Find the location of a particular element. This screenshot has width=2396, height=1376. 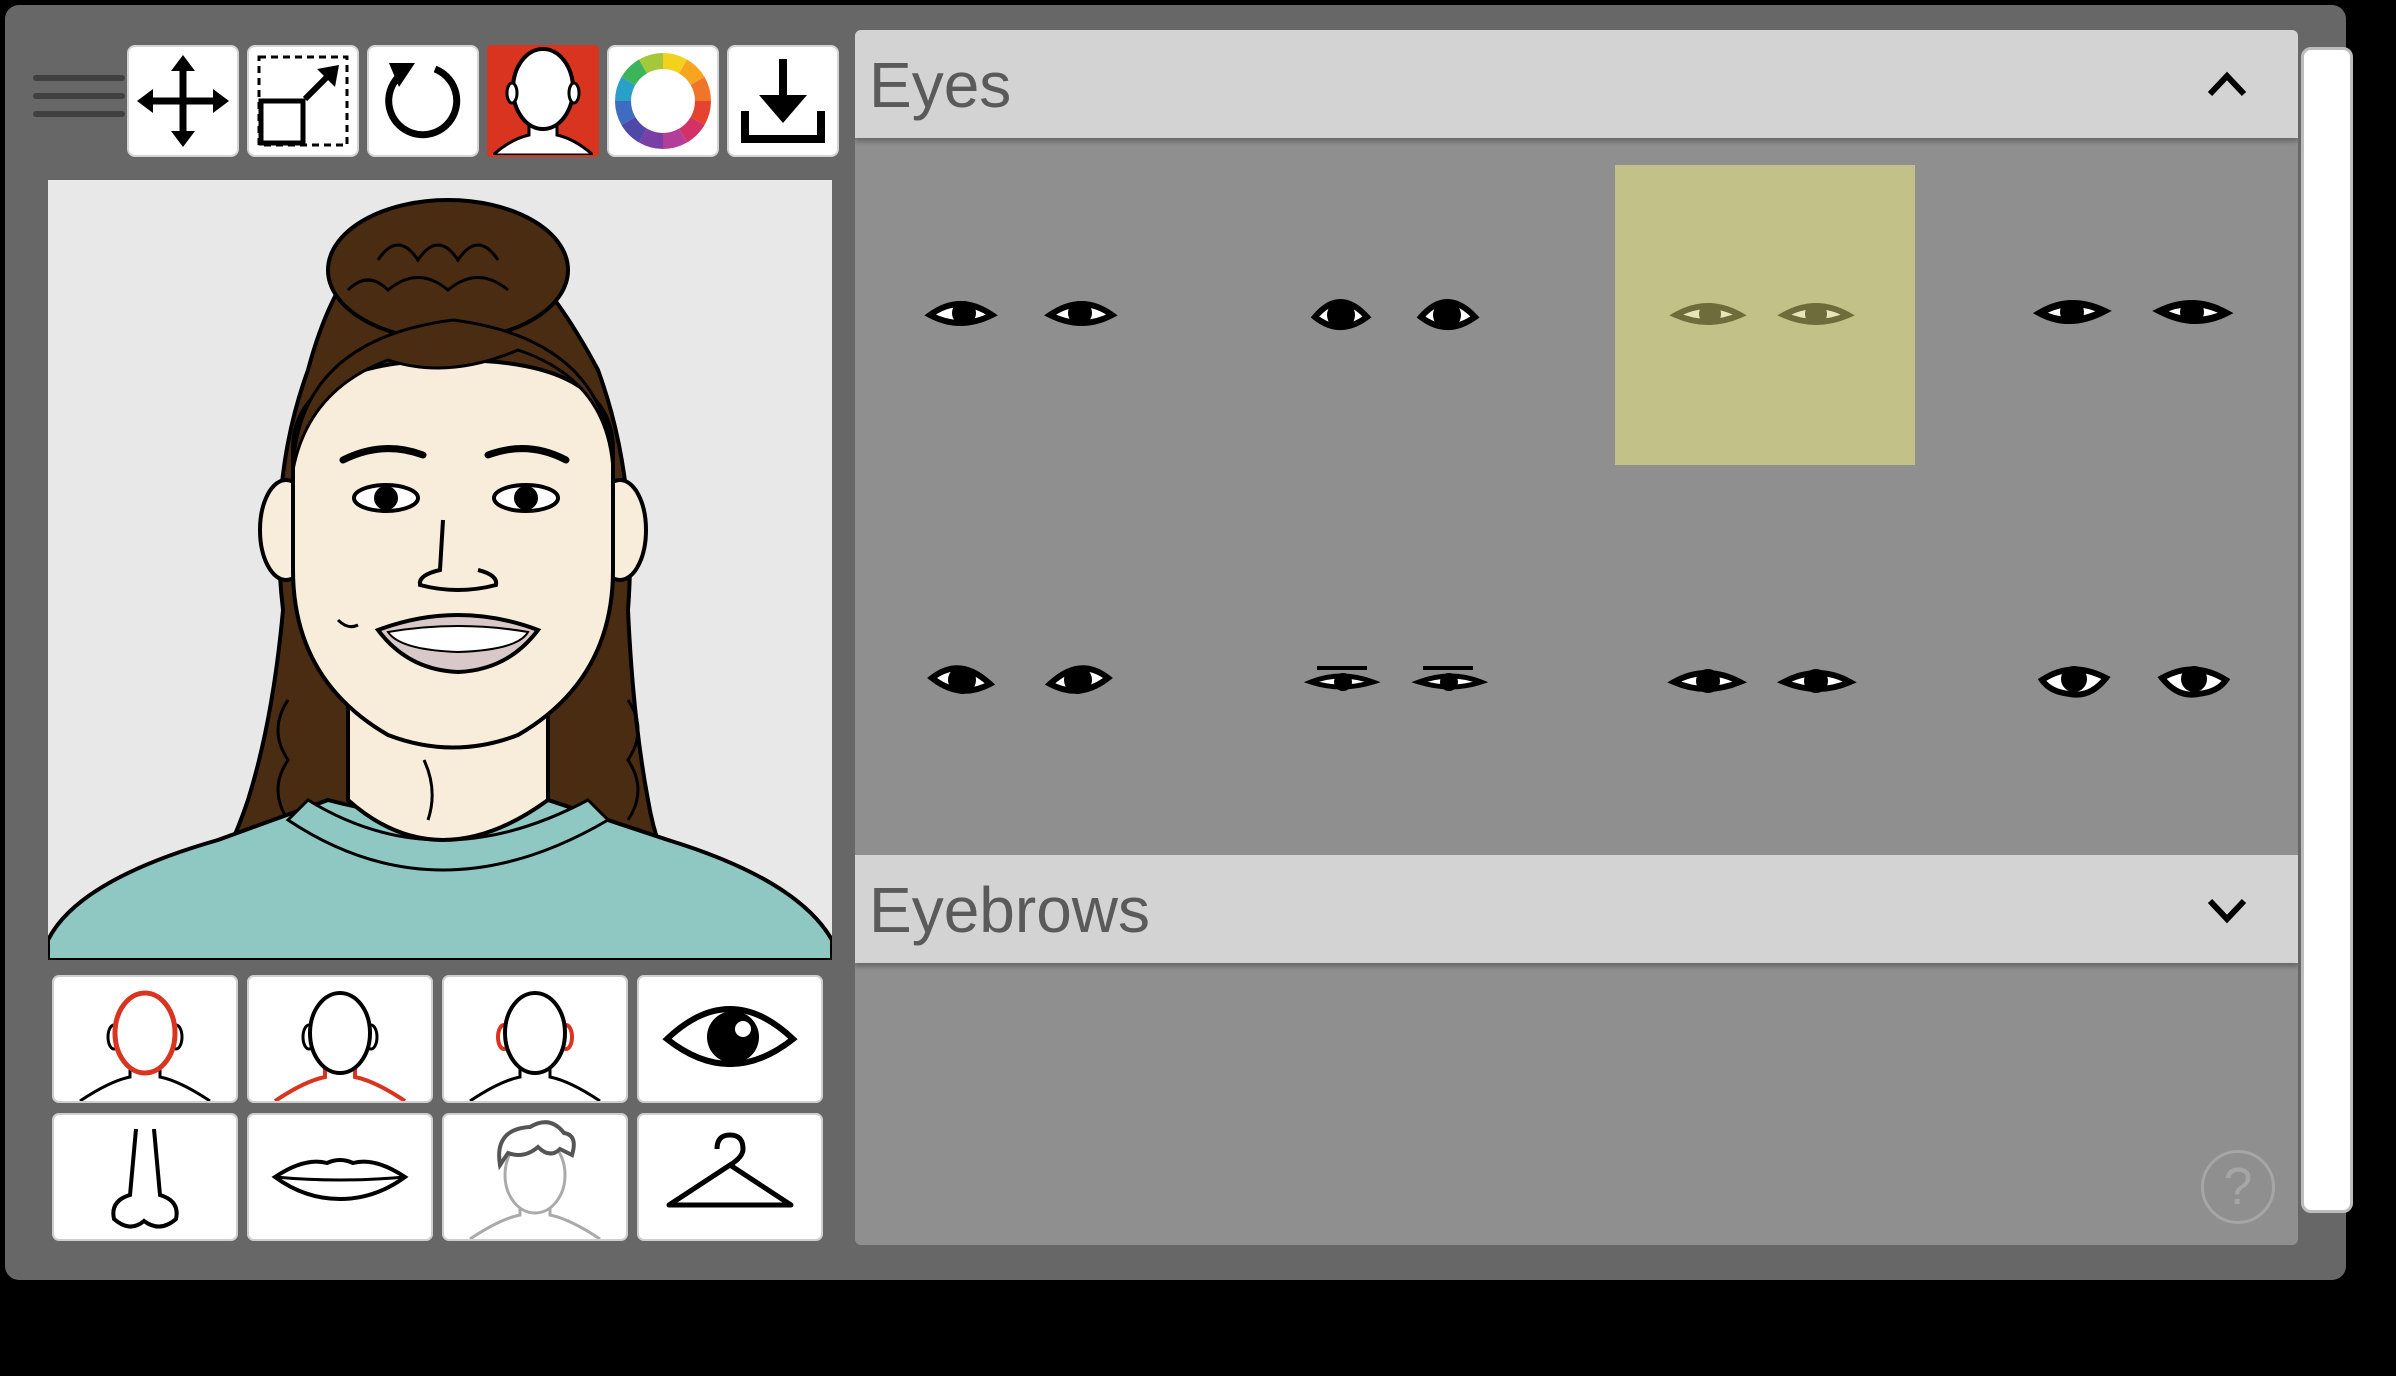

hanger-icon is located at coordinates (730, 1170).